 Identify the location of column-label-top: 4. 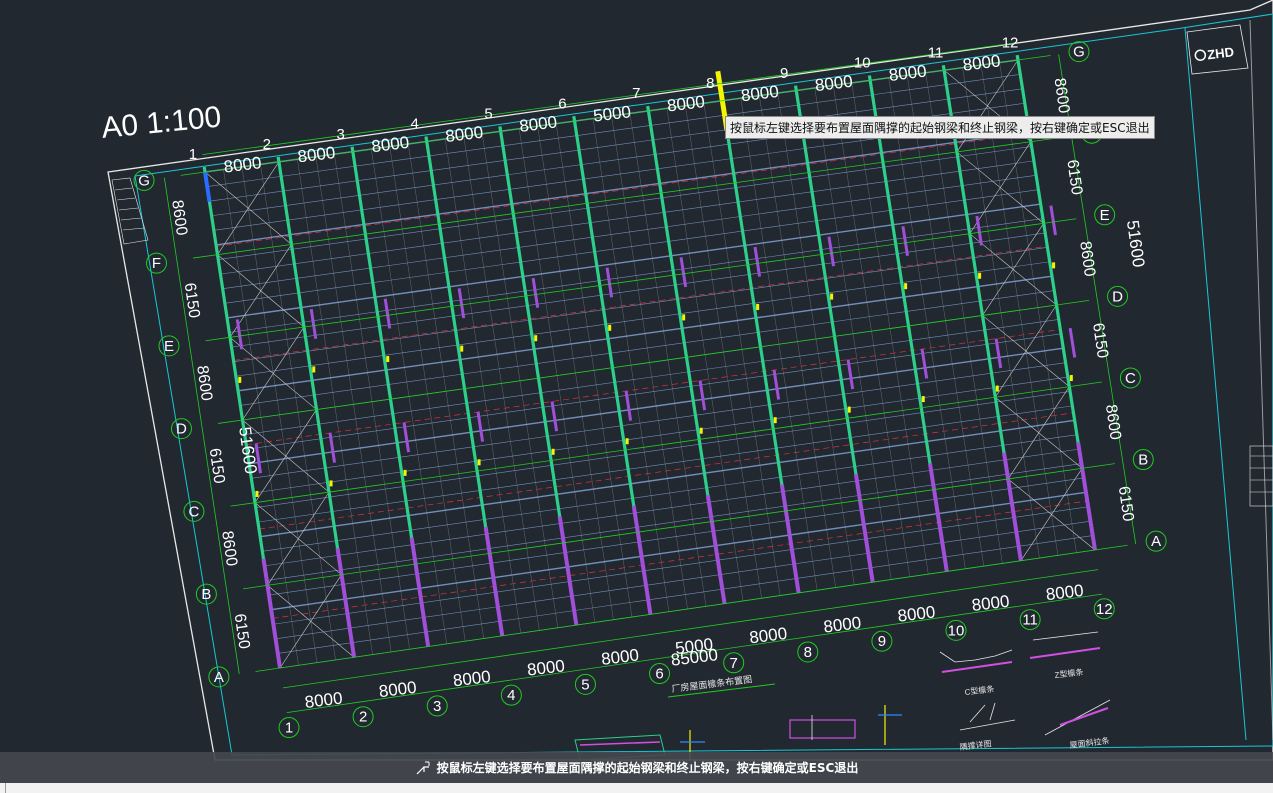
(414, 124).